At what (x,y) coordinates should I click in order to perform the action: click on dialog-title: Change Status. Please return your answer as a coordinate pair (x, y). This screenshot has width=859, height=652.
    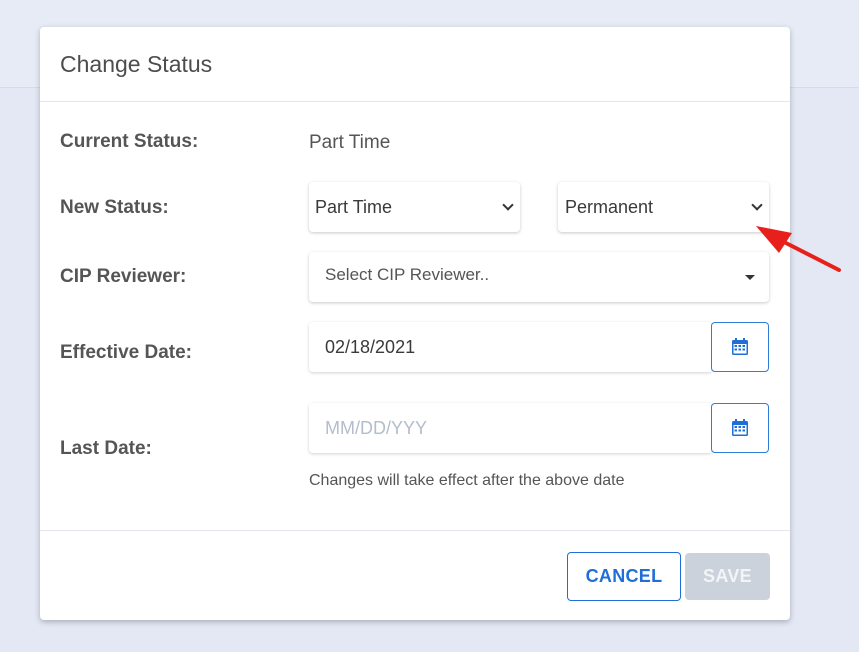
    Looking at the image, I should click on (136, 63).